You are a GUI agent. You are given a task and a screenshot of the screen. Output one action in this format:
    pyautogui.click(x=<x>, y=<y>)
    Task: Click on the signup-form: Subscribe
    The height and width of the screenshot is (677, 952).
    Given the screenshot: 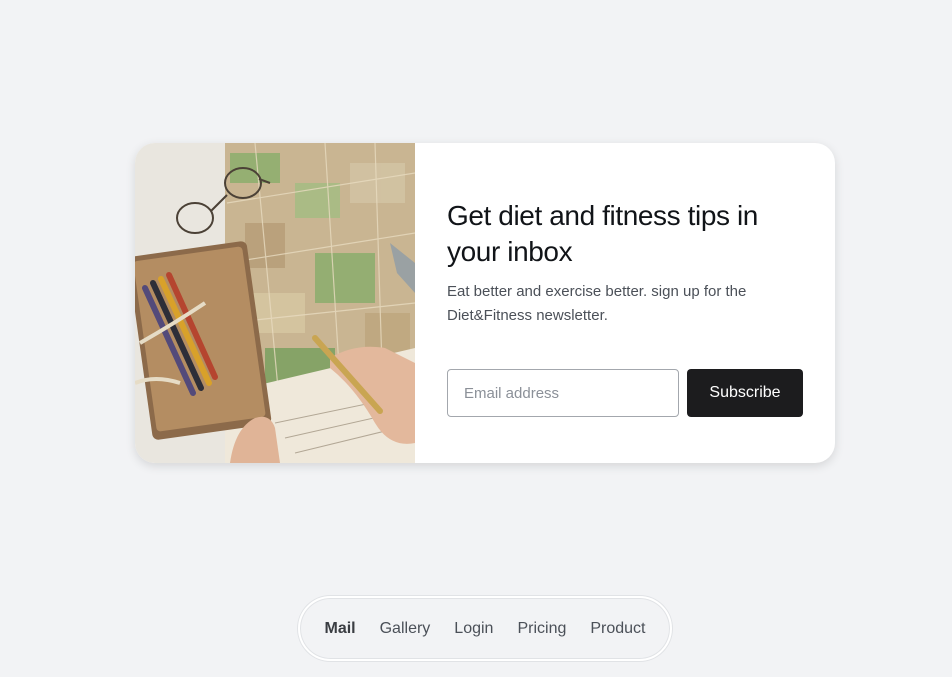 What is the action you would take?
    pyautogui.click(x=625, y=393)
    